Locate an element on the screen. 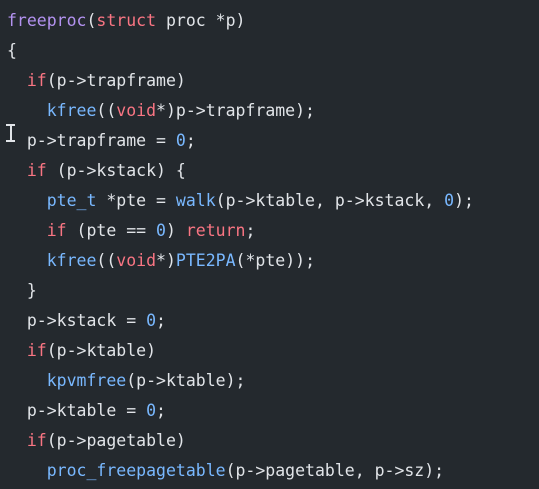 This screenshot has width=539, height=489. code-token: { is located at coordinates (12, 50).